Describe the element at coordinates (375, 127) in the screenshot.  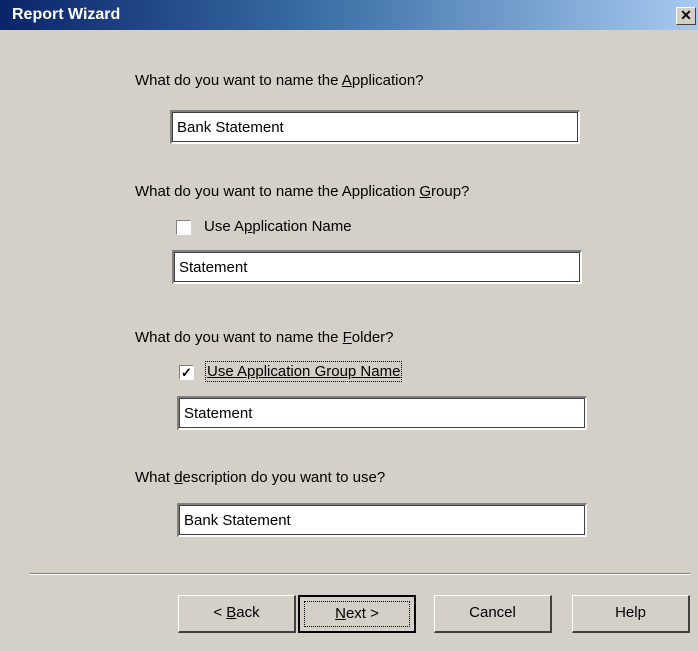
I see `application-name-field: Bank Statement` at that location.